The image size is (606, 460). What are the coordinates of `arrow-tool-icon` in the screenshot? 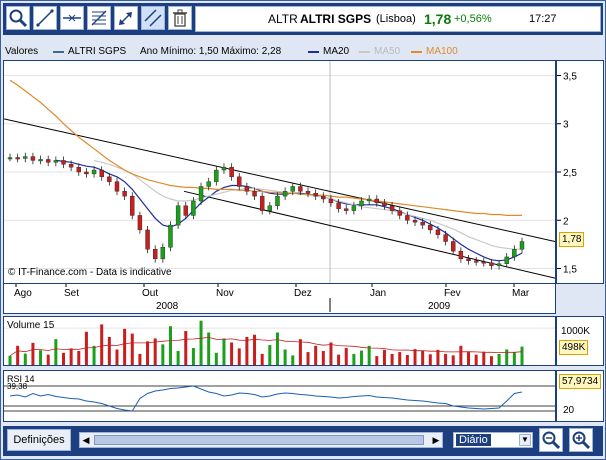 It's located at (126, 18).